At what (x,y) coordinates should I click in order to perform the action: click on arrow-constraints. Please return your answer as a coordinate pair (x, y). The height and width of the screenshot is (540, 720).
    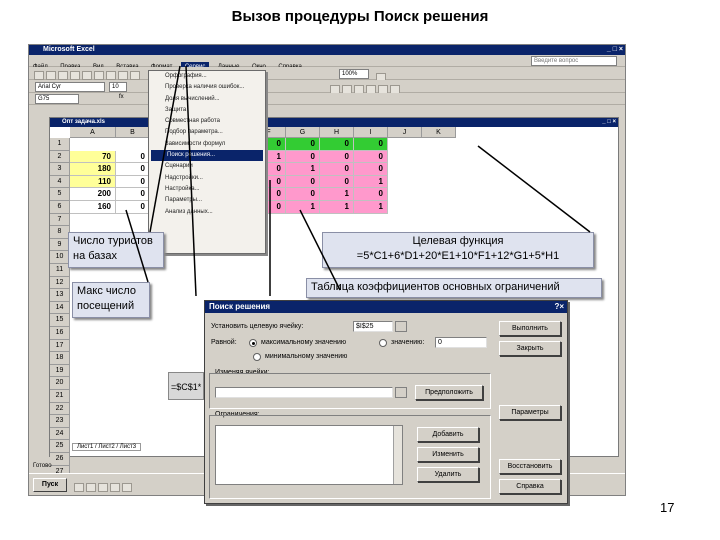
    Looking at the image, I should click on (320, 250).